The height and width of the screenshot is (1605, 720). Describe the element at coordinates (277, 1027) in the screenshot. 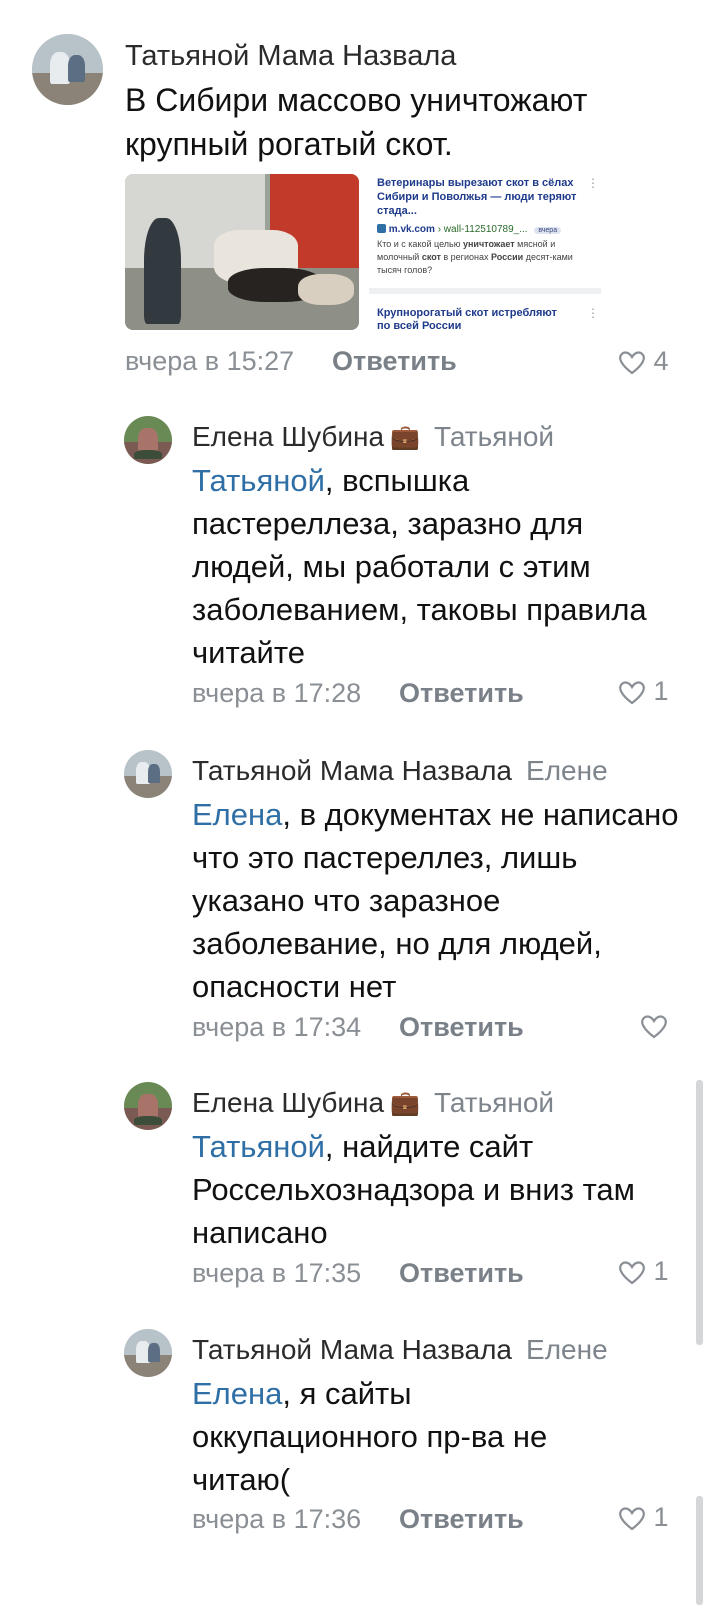

I see `reply-time: вчера в 17:34` at that location.